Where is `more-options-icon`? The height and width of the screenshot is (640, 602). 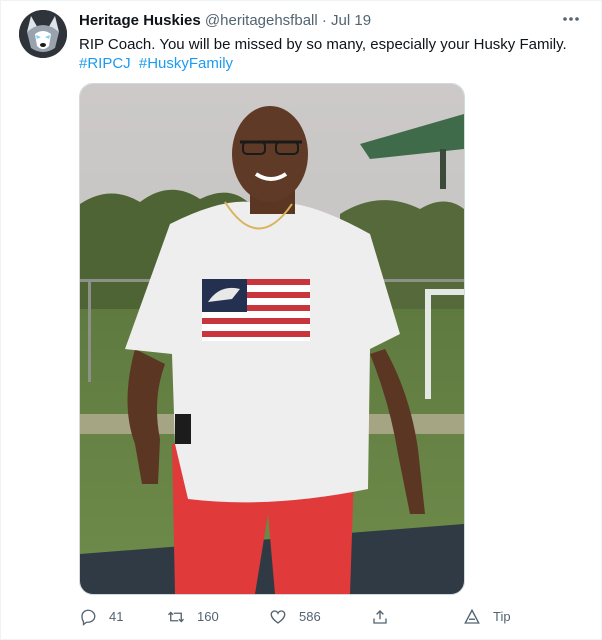 more-options-icon is located at coordinates (571, 19).